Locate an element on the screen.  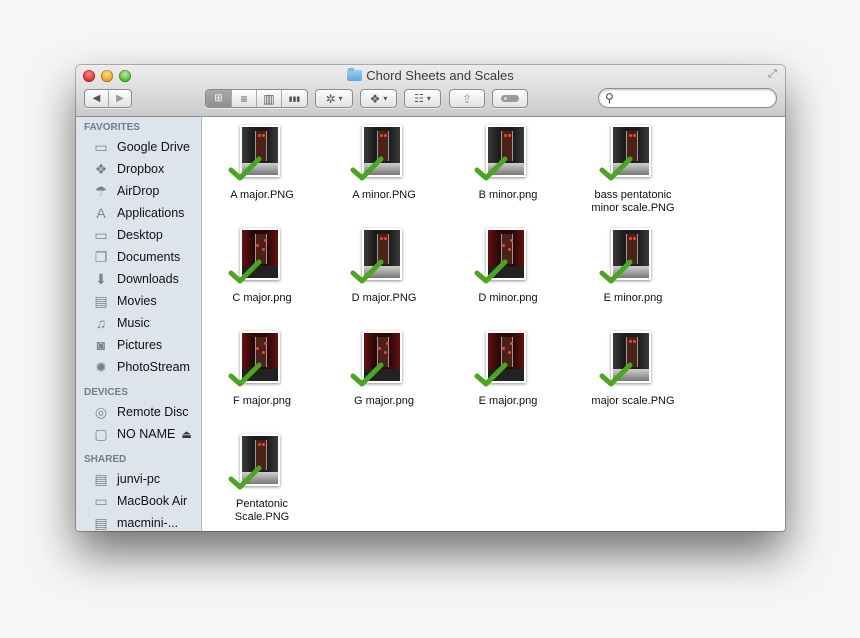
share-icon: ⇪ is located at coordinates (467, 98).